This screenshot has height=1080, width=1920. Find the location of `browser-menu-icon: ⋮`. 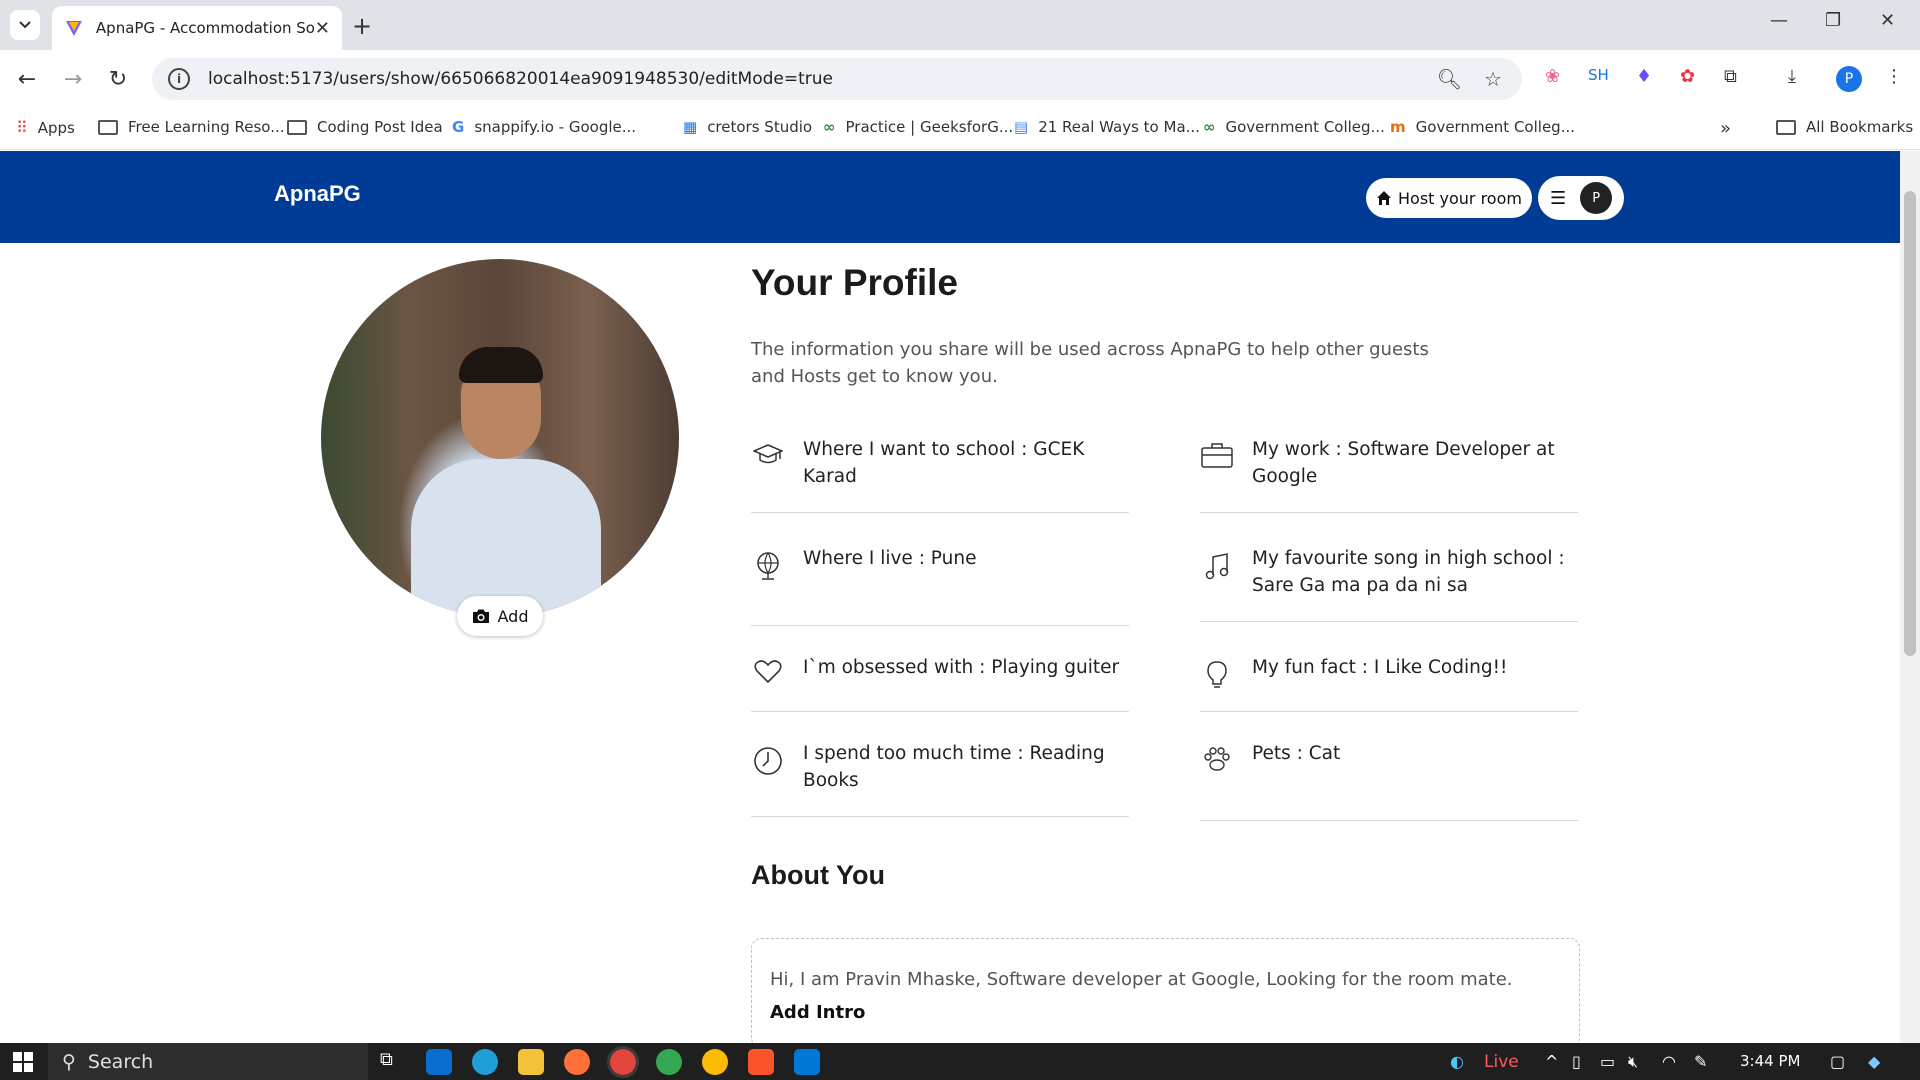

browser-menu-icon: ⋮ is located at coordinates (1894, 76).